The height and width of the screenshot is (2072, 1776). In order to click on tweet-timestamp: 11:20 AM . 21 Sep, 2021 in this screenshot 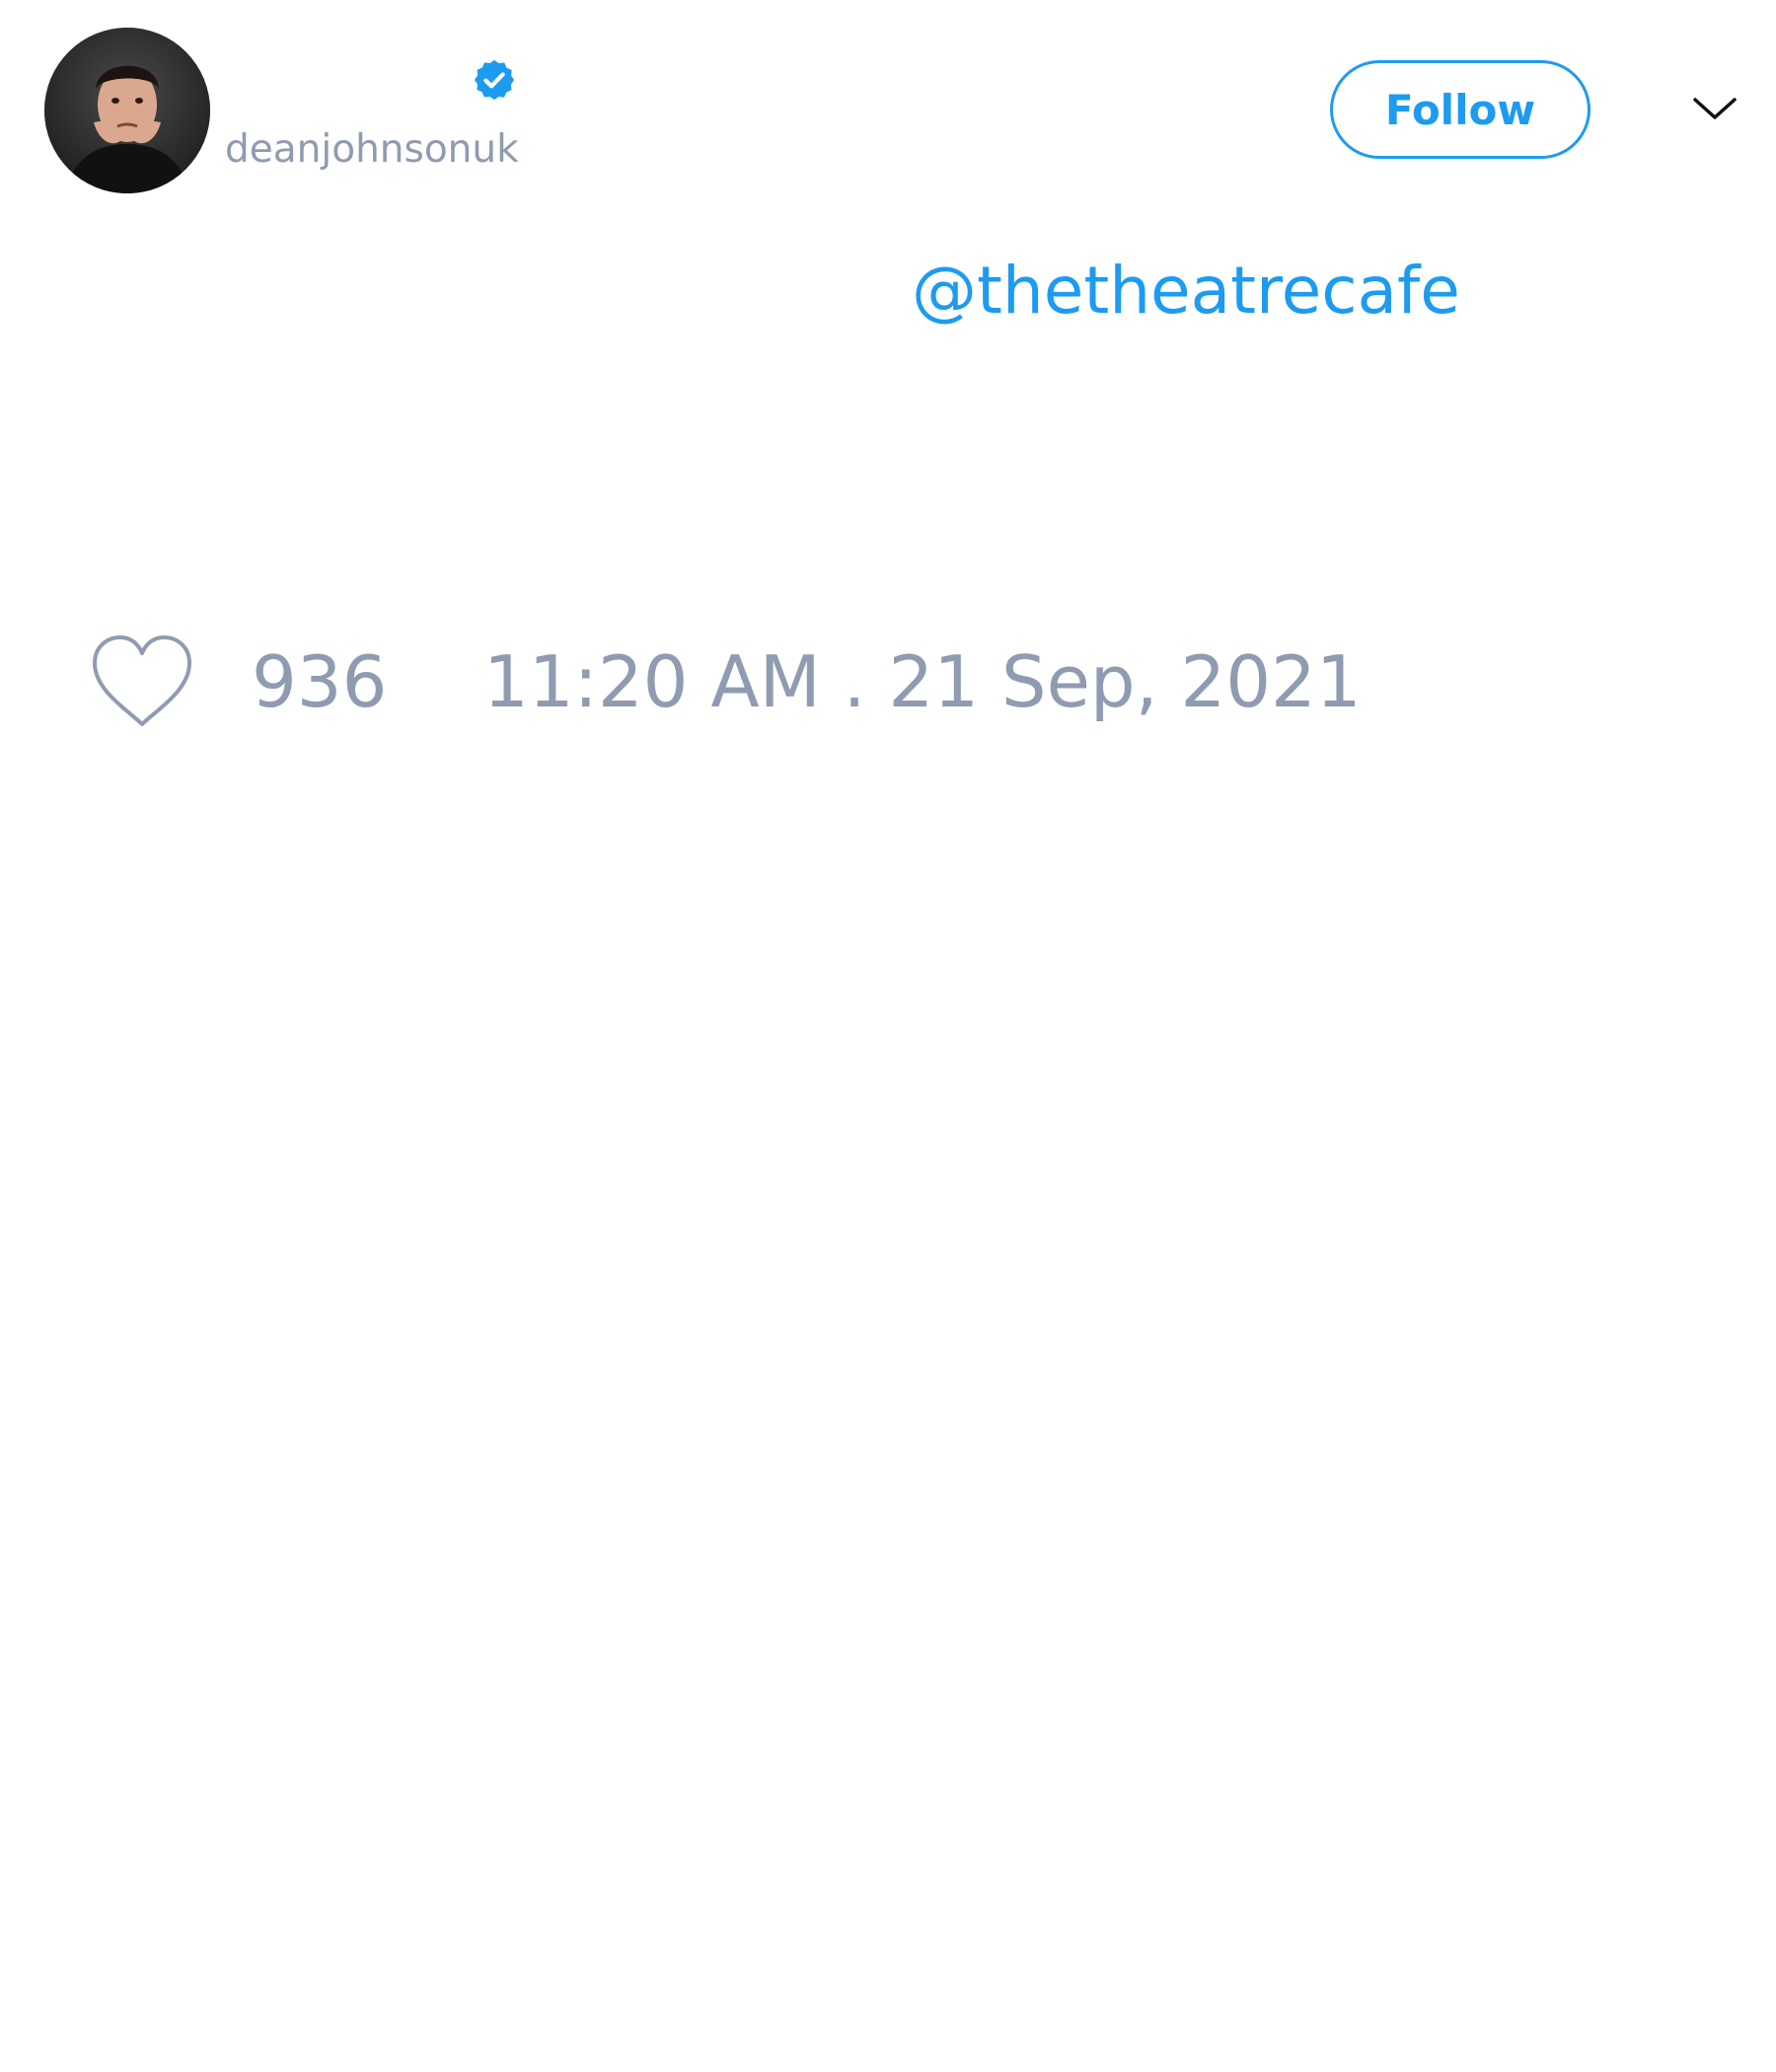, I will do `click(923, 681)`.